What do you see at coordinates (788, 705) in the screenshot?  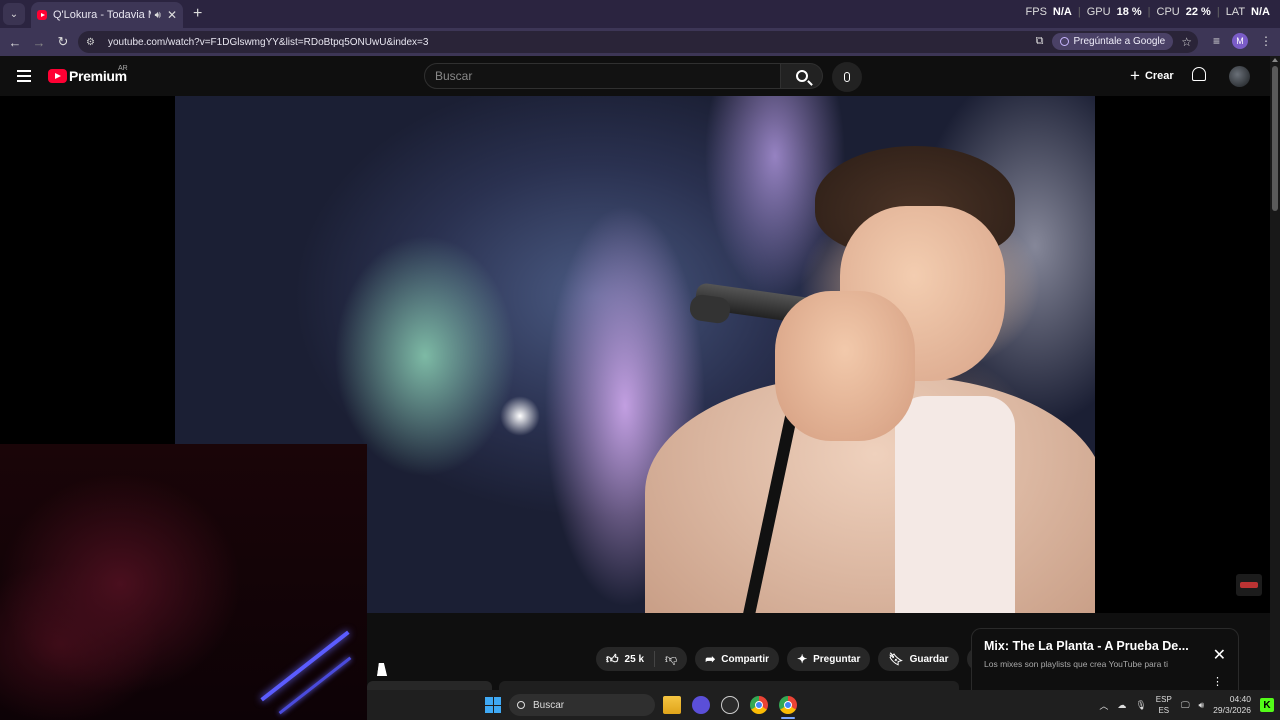 I see `chrome-profile-icon` at bounding box center [788, 705].